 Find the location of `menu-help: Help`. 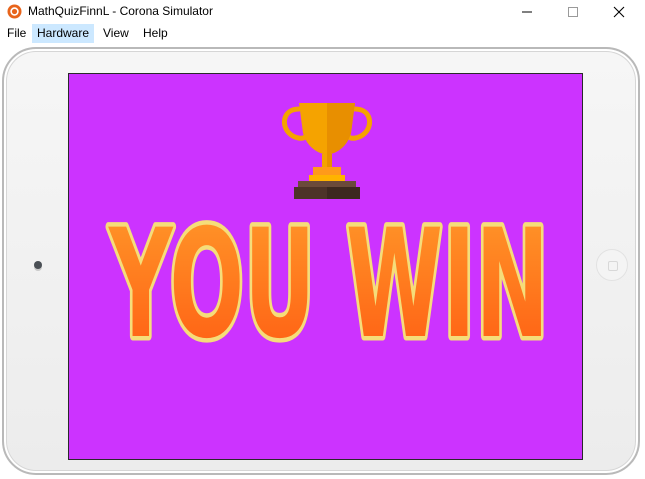

menu-help: Help is located at coordinates (155, 33).